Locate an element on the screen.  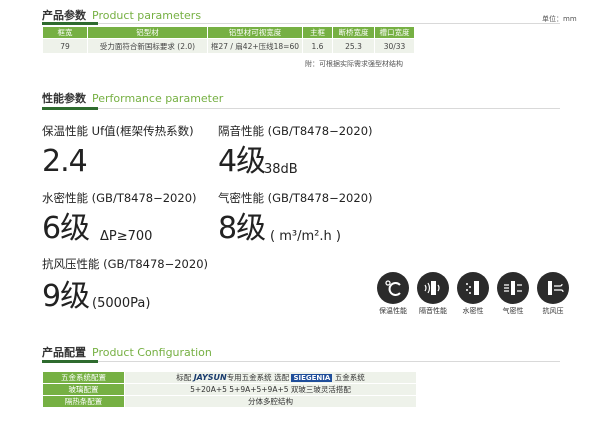
params-header-row: 框宽 铝型材 铝型材可视宽度 主框 断桥宽度 槽口宽度 is located at coordinates (228, 32).